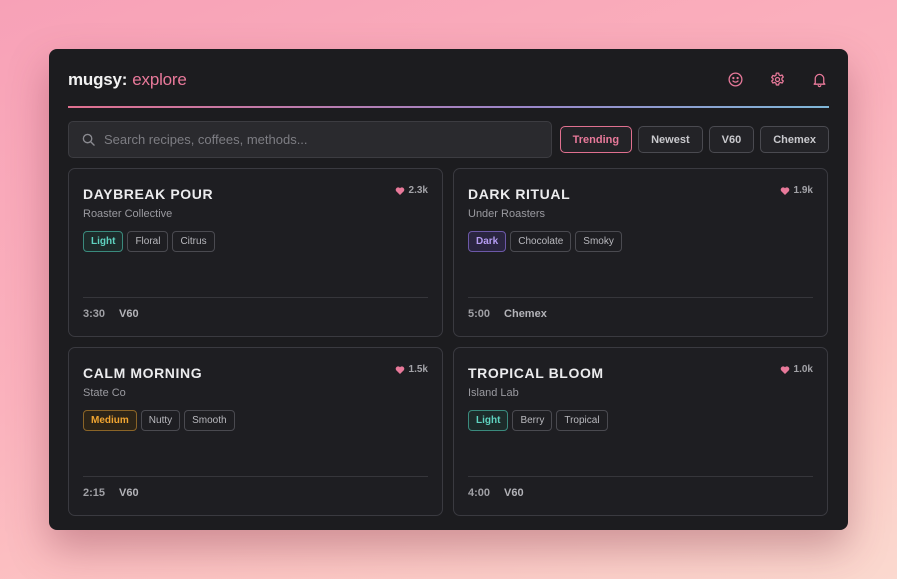 This screenshot has width=897, height=579. What do you see at coordinates (148, 194) in the screenshot?
I see `recipe-title: DAYBREAK POUR` at bounding box center [148, 194].